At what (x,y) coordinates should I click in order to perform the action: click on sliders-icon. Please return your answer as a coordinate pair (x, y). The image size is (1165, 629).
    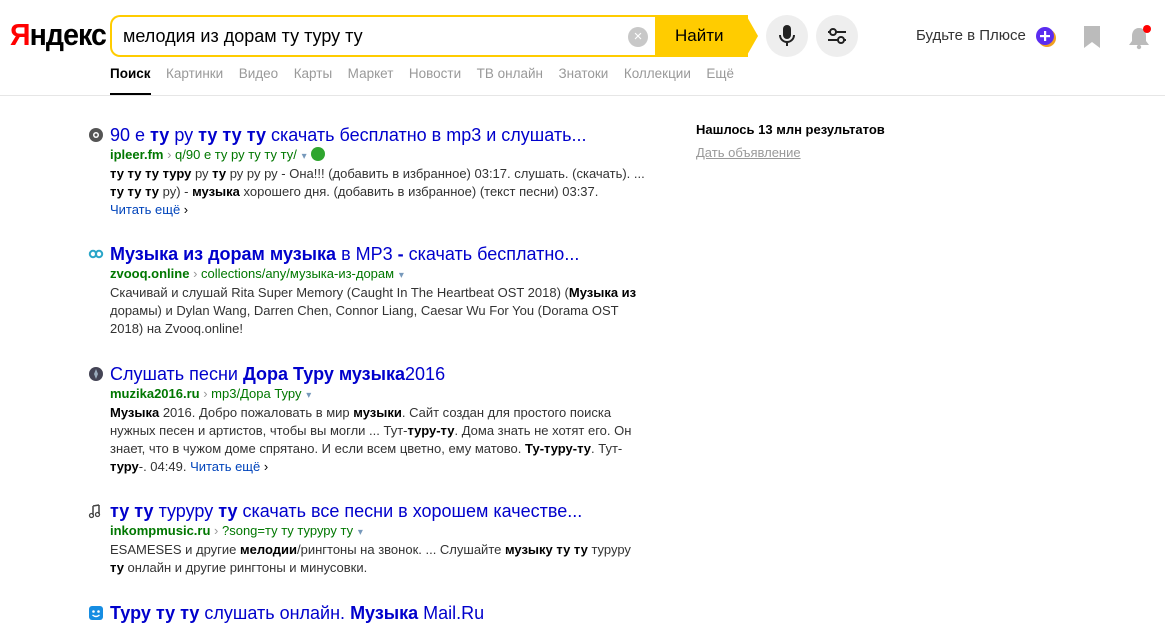
    Looking at the image, I should click on (837, 36).